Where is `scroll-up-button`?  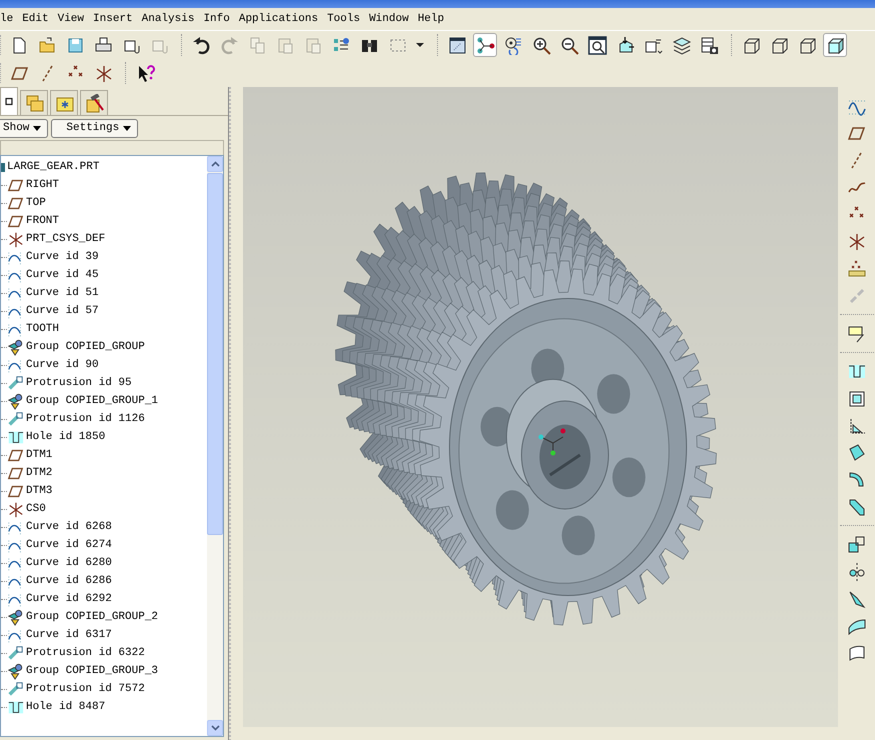
scroll-up-button is located at coordinates (215, 164).